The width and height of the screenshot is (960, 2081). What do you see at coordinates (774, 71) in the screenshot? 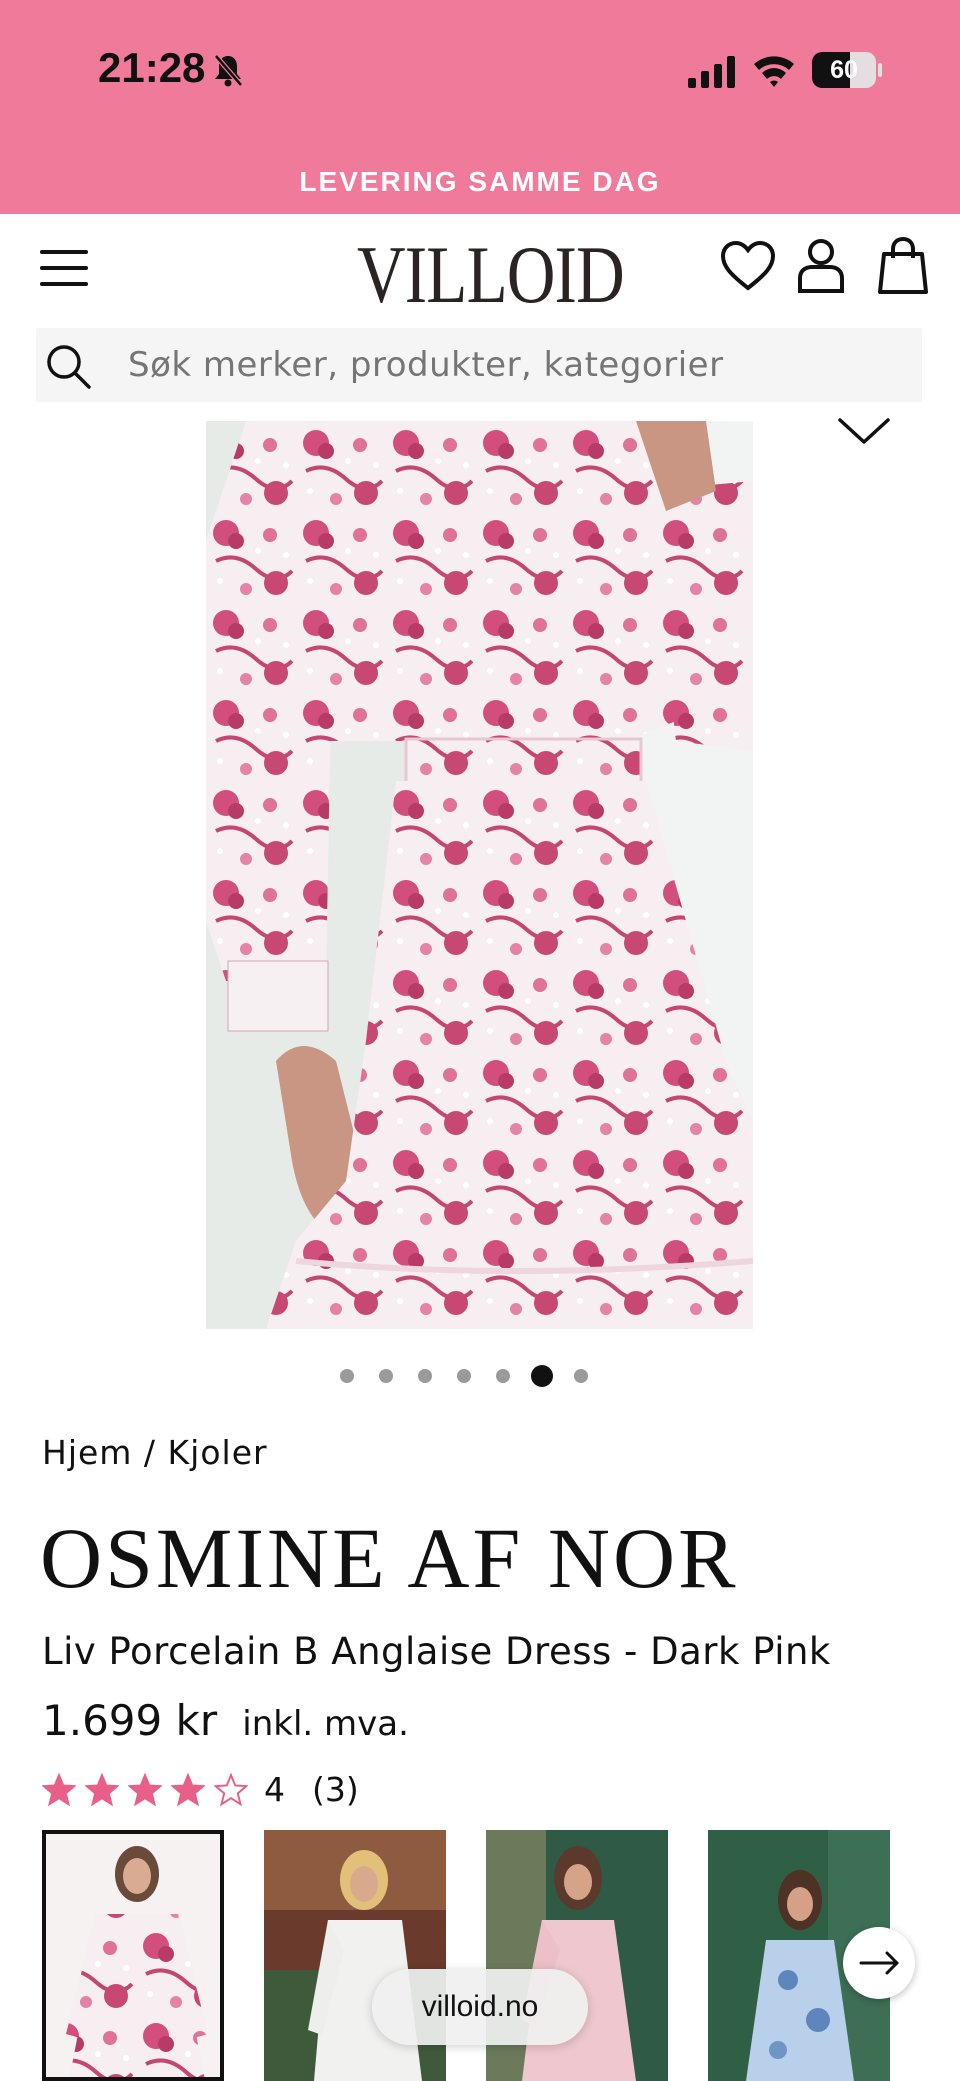
I see `wifi-icon` at bounding box center [774, 71].